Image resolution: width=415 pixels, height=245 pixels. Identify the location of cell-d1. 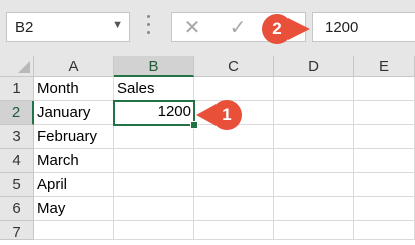
(314, 89).